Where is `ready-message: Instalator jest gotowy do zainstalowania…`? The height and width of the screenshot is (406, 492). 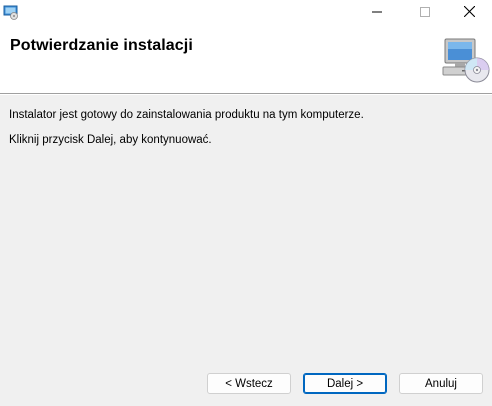
ready-message: Instalator jest gotowy do zainstalowania… is located at coordinates (186, 115).